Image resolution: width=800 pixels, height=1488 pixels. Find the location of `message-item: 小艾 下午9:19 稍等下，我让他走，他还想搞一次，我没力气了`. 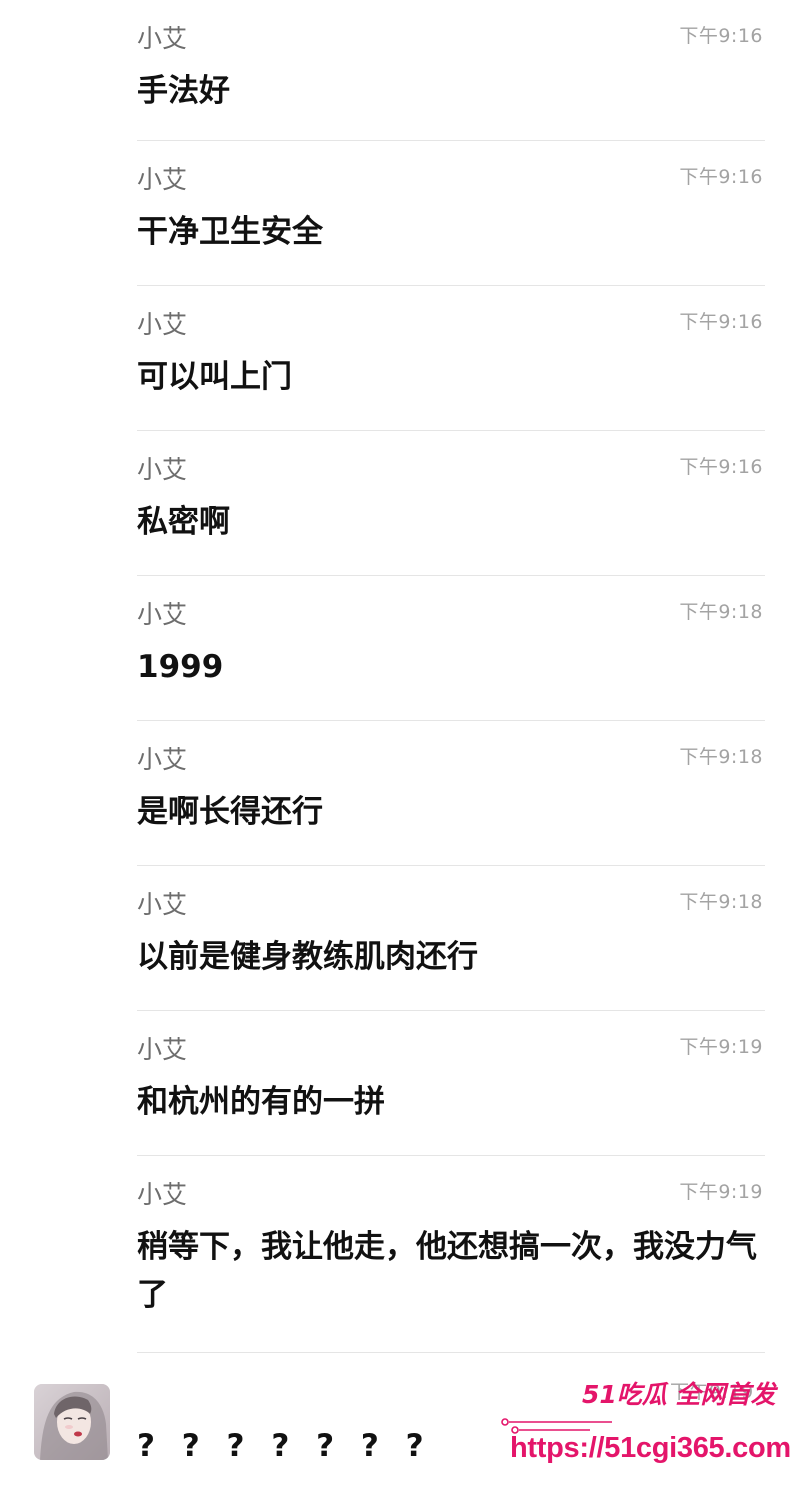

message-item: 小艾 下午9:19 稍等下，我让他走，他还想搞一次，我没力气了 is located at coordinates (451, 1254).